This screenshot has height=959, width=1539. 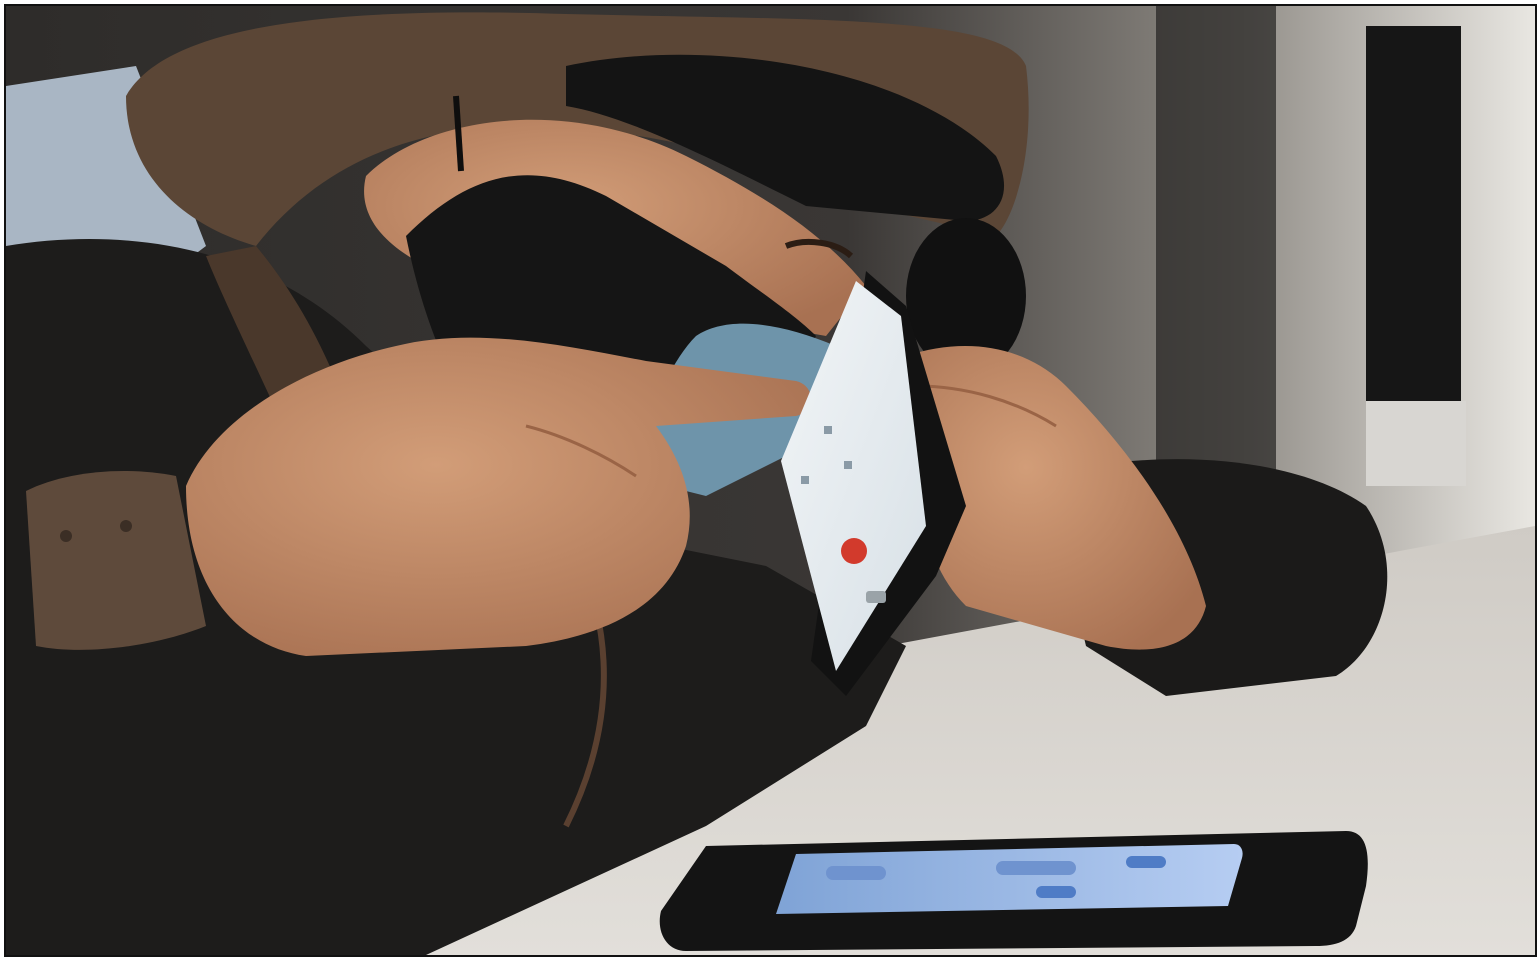 What do you see at coordinates (876, 597) in the screenshot?
I see `phone-camera` at bounding box center [876, 597].